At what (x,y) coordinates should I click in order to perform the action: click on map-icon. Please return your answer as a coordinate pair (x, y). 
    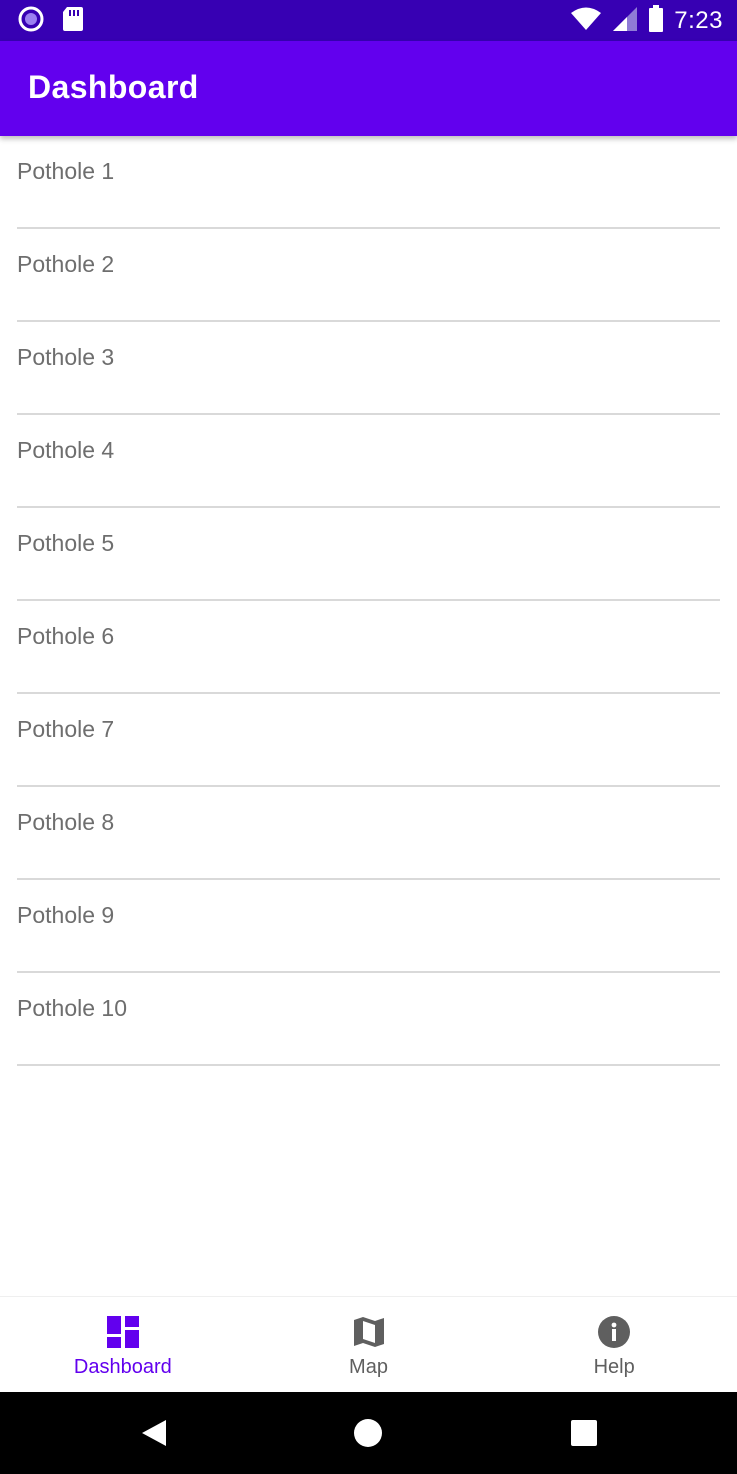
    Looking at the image, I should click on (369, 1332).